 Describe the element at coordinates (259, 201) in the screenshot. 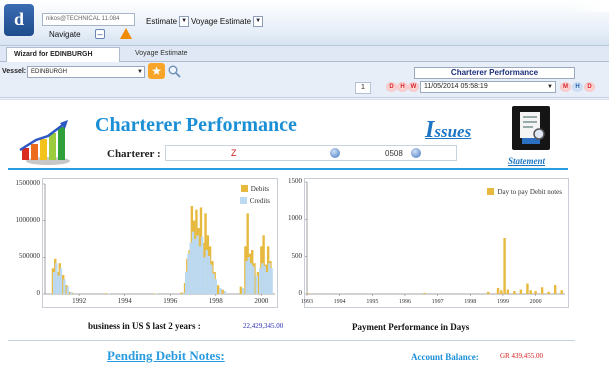

I see `legend-label: Credits` at that location.